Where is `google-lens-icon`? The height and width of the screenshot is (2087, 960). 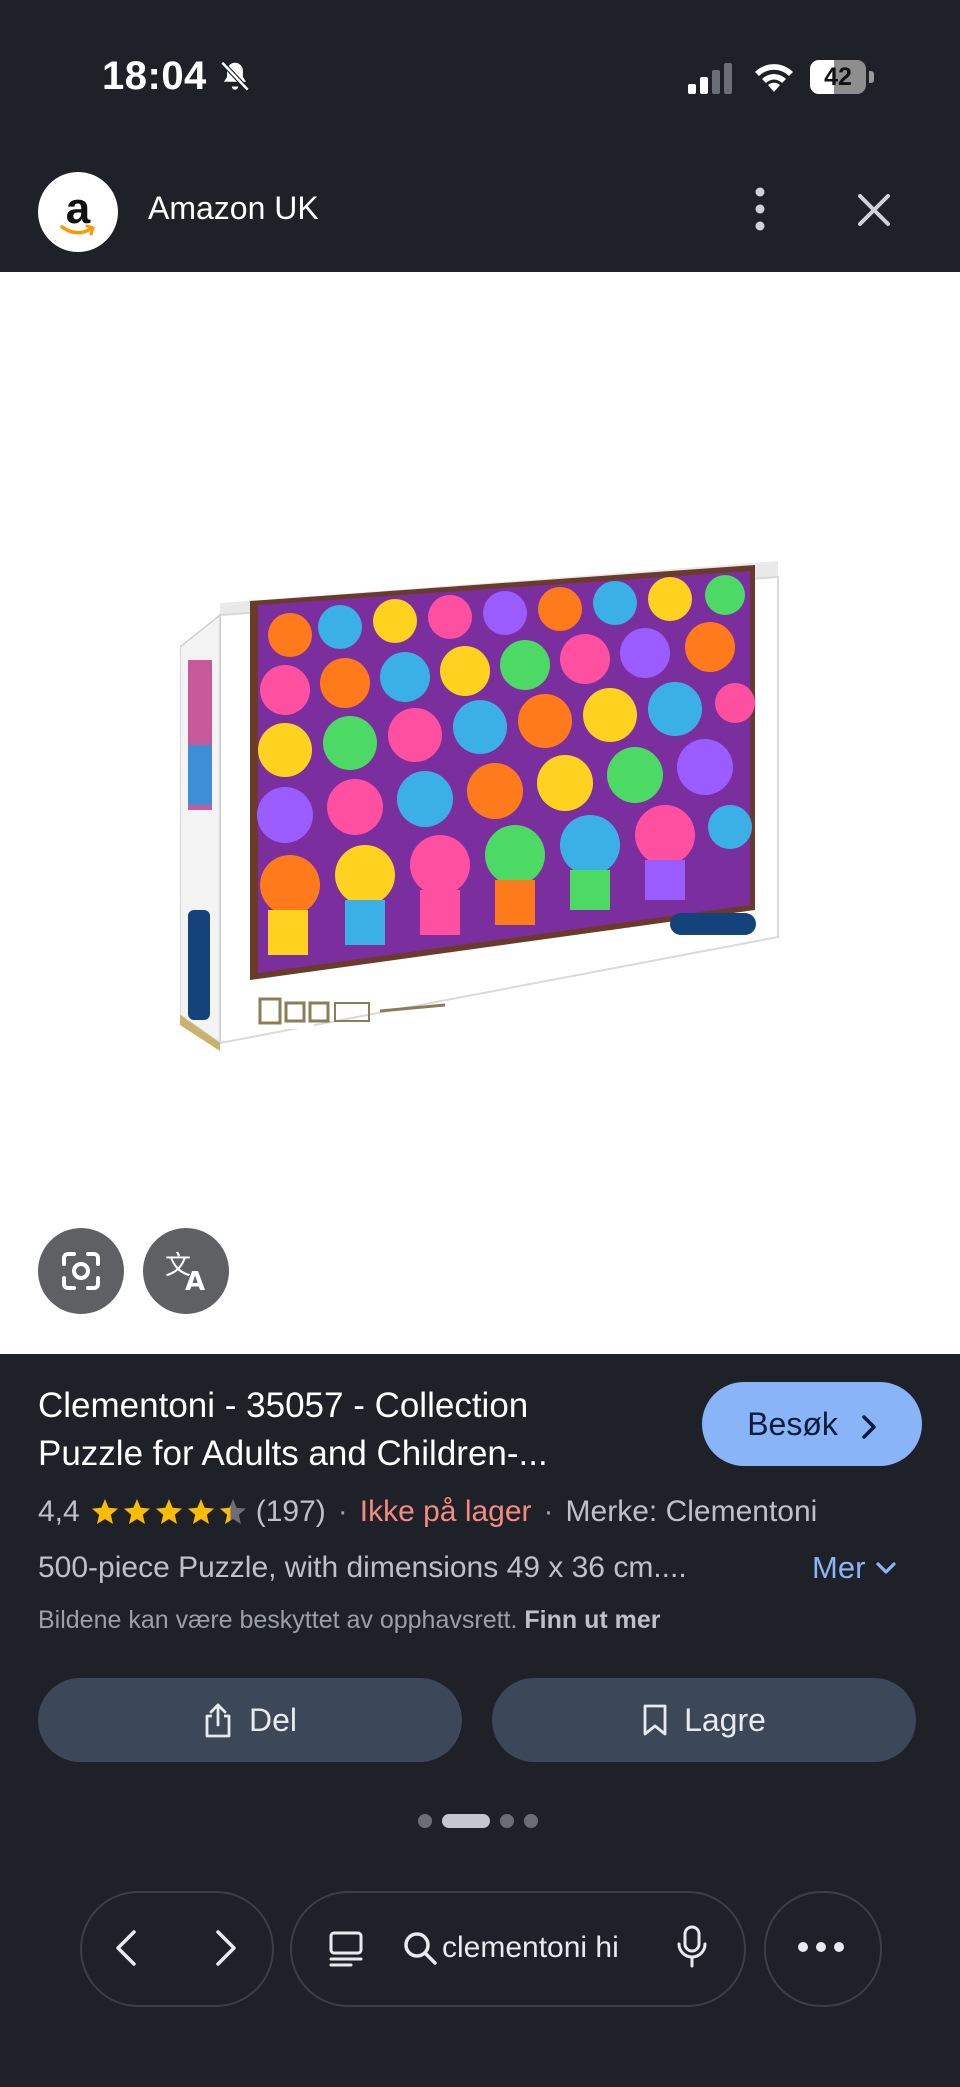 google-lens-icon is located at coordinates (81, 1271).